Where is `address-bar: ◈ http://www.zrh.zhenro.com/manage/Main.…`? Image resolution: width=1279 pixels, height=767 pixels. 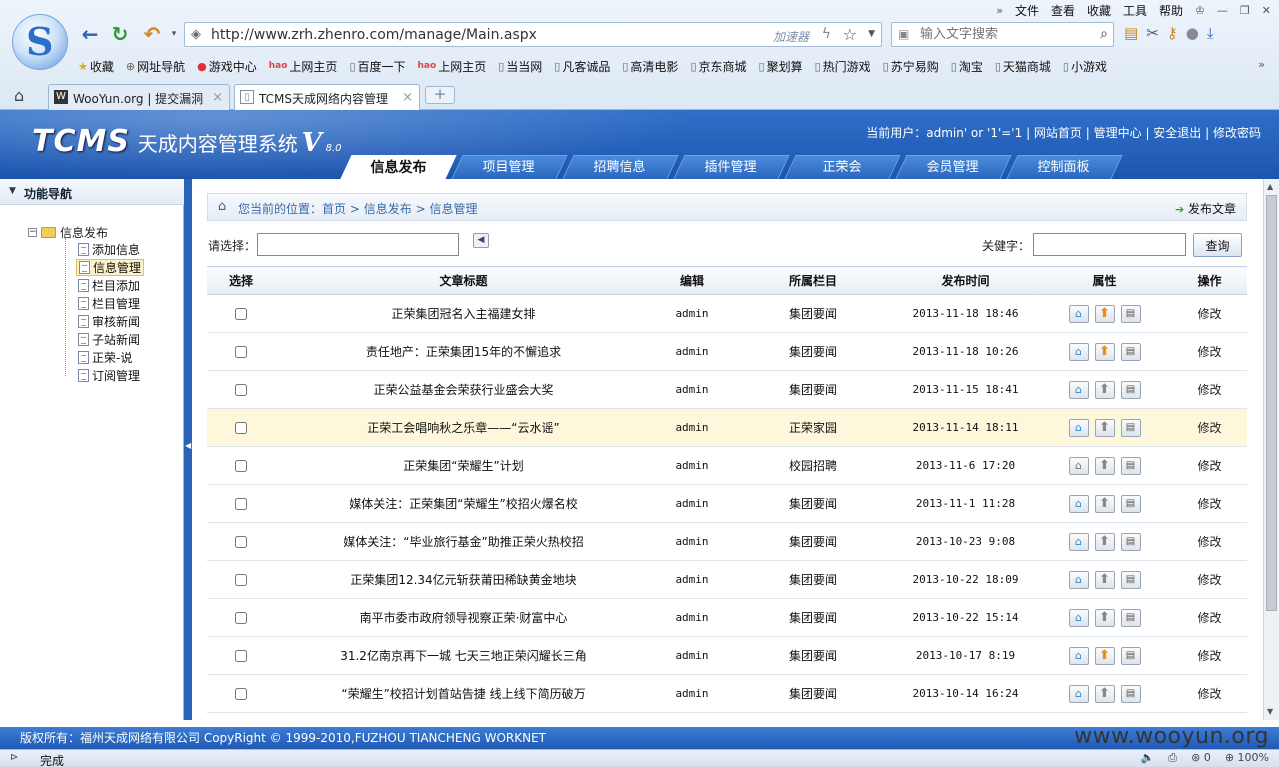
address-bar: ◈ http://www.zrh.zhenro.com/manage/Main.… is located at coordinates (533, 34).